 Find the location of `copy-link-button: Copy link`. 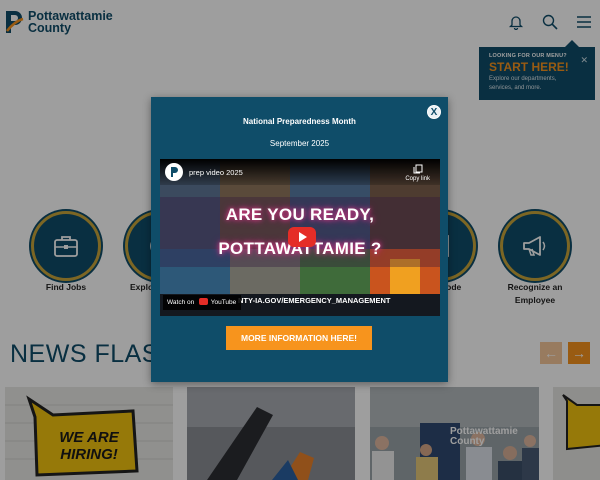

copy-link-button: Copy link is located at coordinates (417, 173).